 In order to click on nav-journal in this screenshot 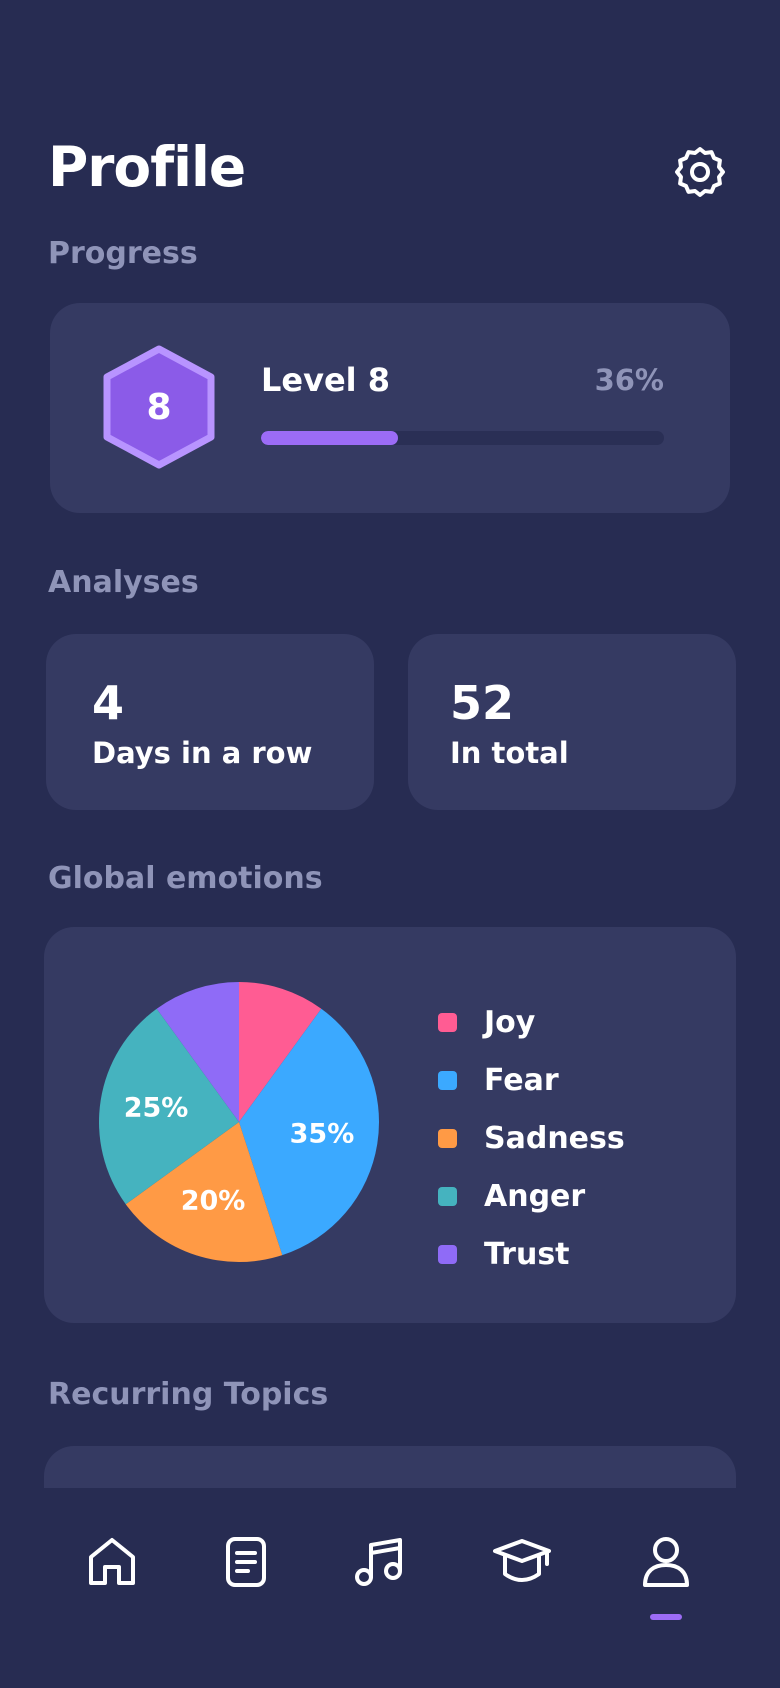, I will do `click(246, 1562)`.